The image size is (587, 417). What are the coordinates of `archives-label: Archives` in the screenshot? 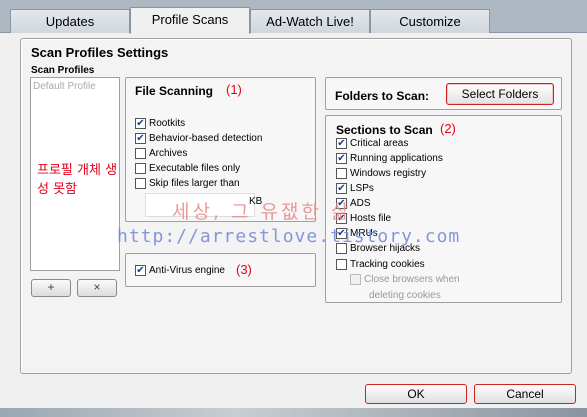 It's located at (168, 153).